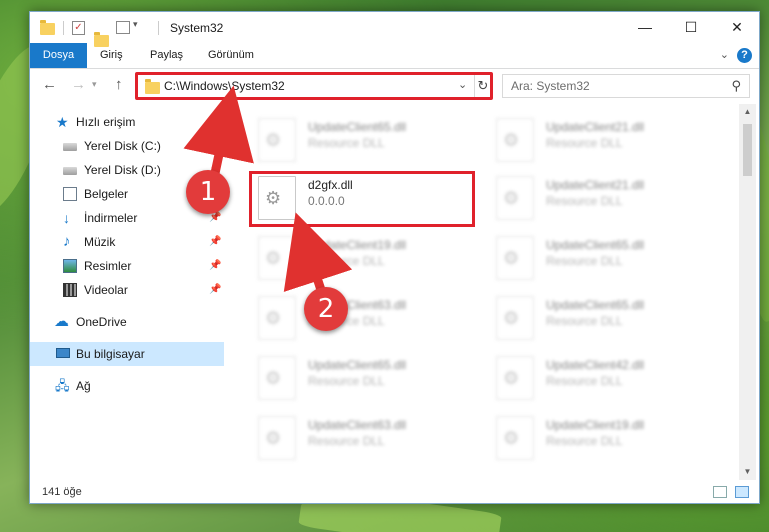 This screenshot has height=532, width=769. What do you see at coordinates (111, 55) in the screenshot?
I see `tab-home: Giriş` at bounding box center [111, 55].